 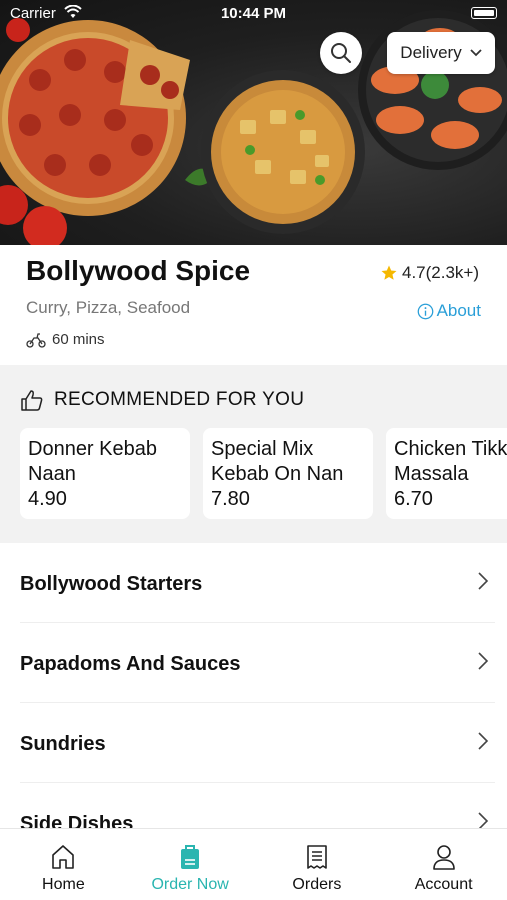 I want to click on search-button, so click(x=341, y=53).